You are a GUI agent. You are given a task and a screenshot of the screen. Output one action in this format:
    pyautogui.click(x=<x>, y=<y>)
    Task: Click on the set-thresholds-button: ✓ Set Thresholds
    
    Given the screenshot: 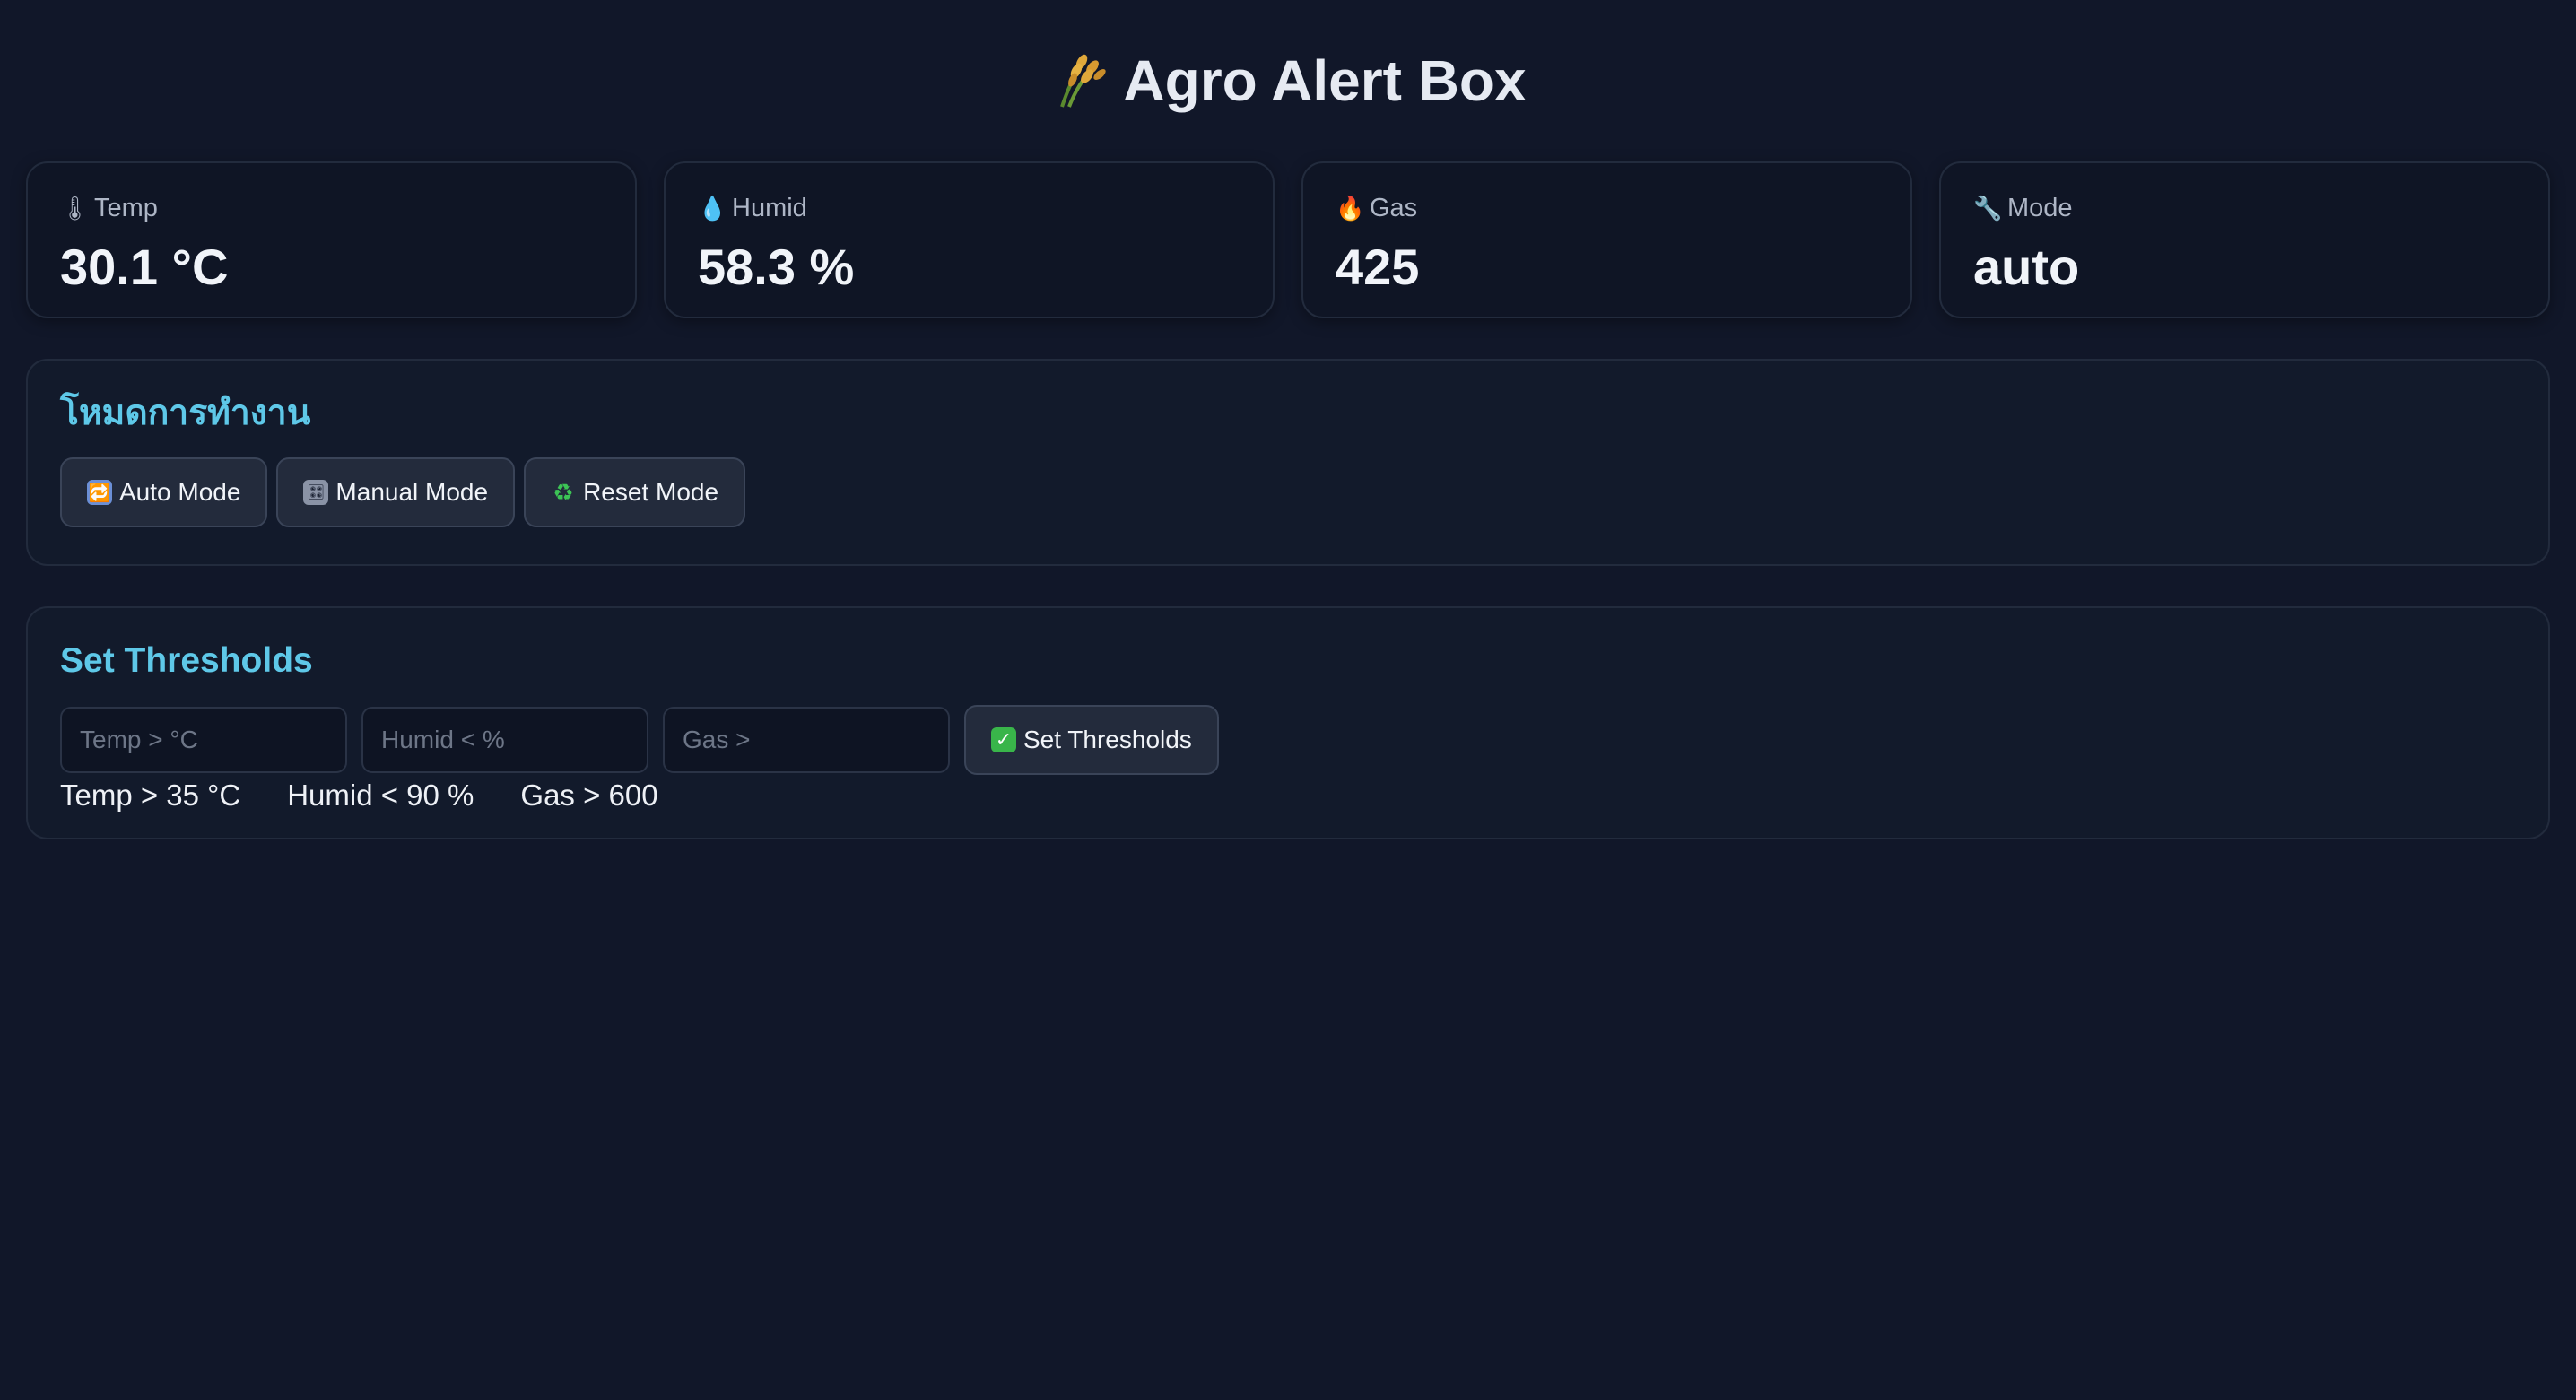 What is the action you would take?
    pyautogui.click(x=1091, y=740)
    